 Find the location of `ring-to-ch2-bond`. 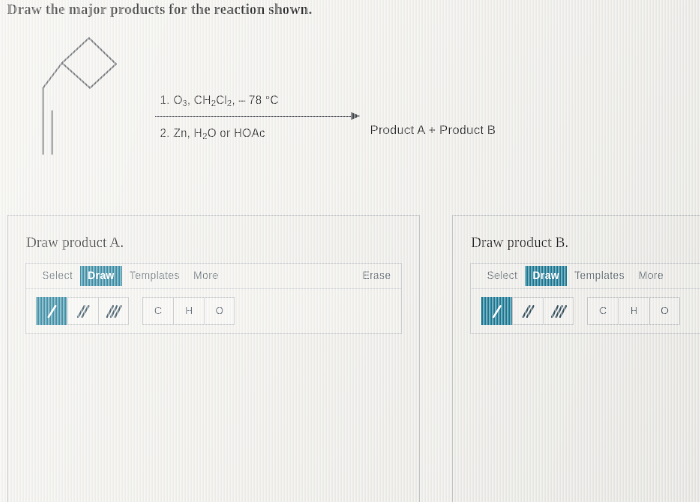

ring-to-ch2-bond is located at coordinates (52, 75).